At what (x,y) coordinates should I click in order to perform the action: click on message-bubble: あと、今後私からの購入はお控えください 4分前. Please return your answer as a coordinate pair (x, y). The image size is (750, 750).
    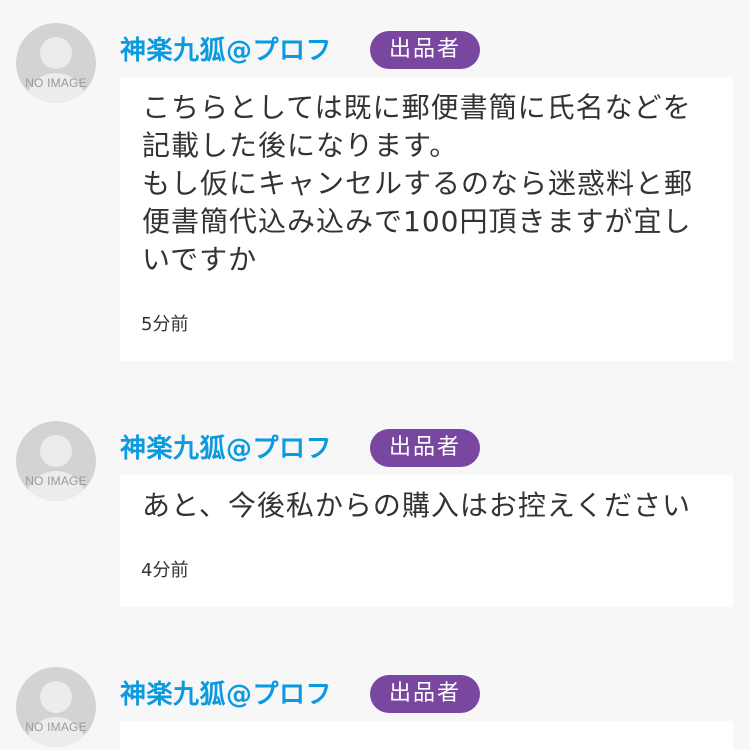
    Looking at the image, I should click on (426, 541).